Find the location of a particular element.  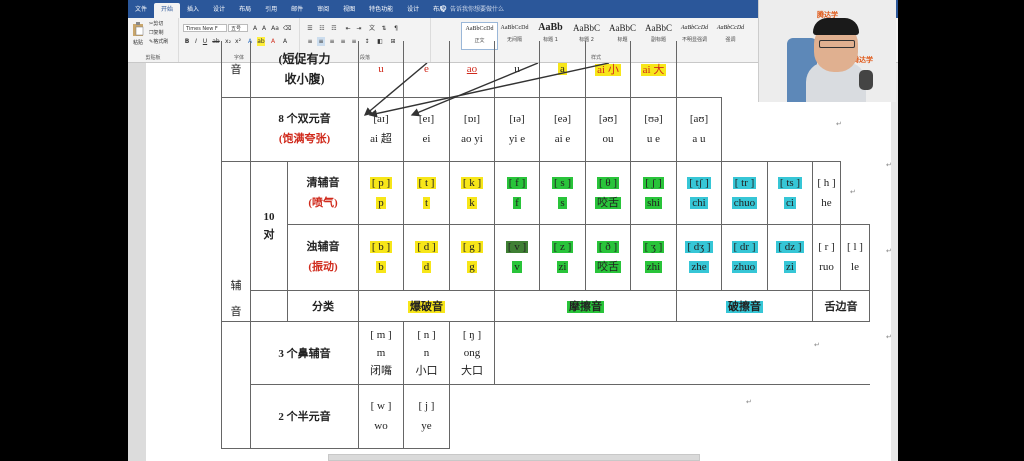

chinese-layout-button: 文 is located at coordinates (372, 28).